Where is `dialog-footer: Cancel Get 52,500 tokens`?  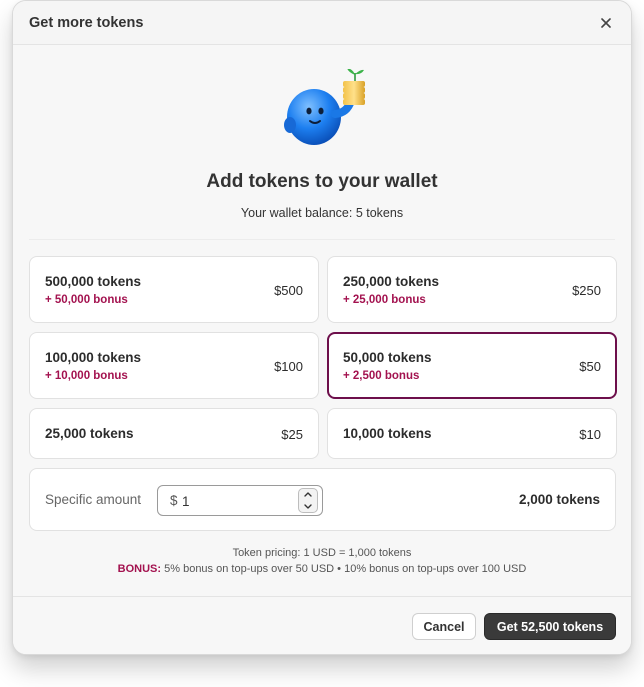
dialog-footer: Cancel Get 52,500 tokens is located at coordinates (322, 625).